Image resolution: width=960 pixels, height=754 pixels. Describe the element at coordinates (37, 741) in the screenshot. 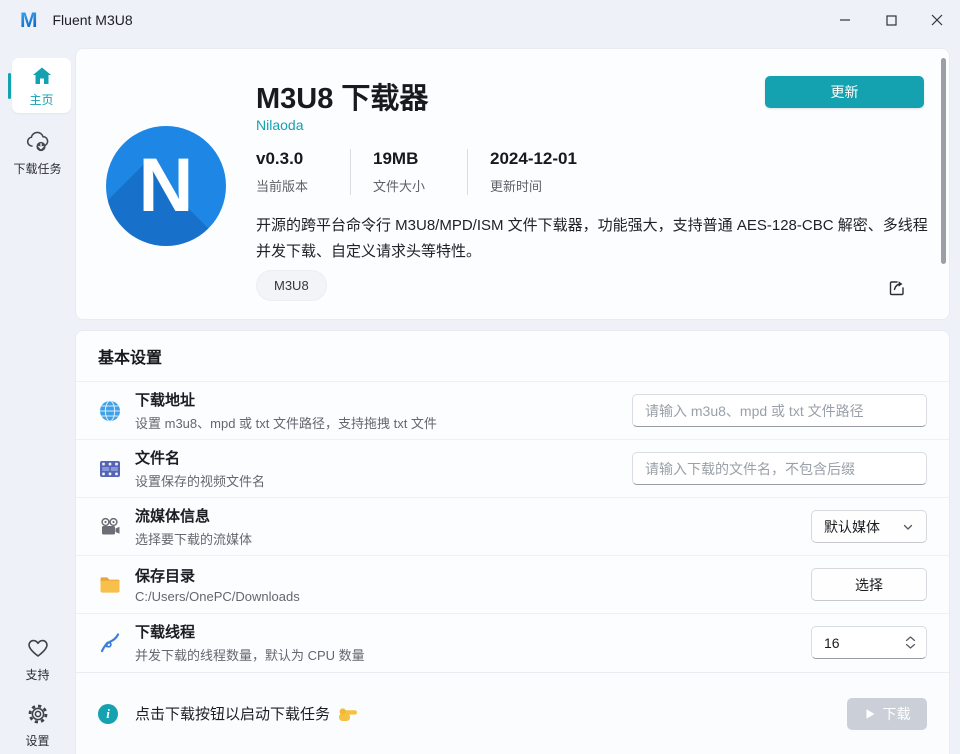

I see `sidebar-item-label: 设置` at that location.